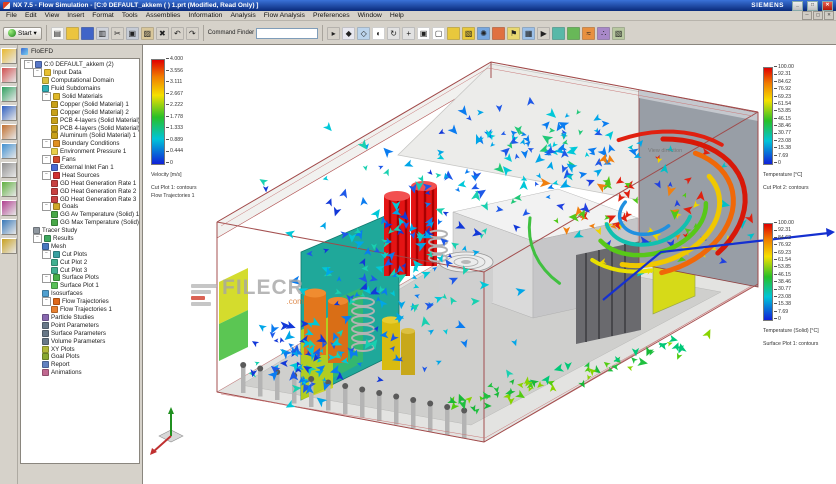 The height and width of the screenshot is (484, 836). What do you see at coordinates (162, 33) in the screenshot?
I see `delete-icon: ✖` at bounding box center [162, 33].